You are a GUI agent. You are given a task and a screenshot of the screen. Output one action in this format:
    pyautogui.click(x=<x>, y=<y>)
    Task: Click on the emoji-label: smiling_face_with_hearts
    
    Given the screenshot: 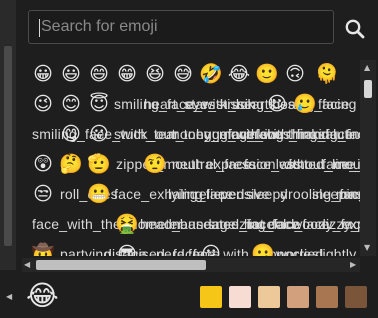 What is the action you would take?
    pyautogui.click(x=195, y=104)
    